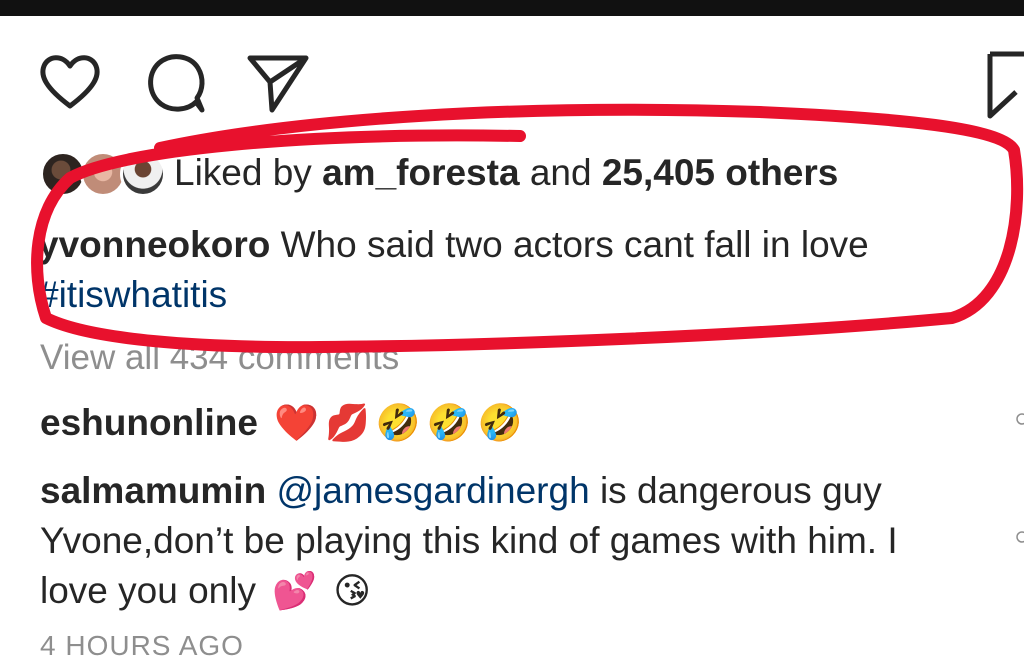 This screenshot has height=671, width=1024. I want to click on post-timestamp: 4 HOURS AGO, so click(142, 645).